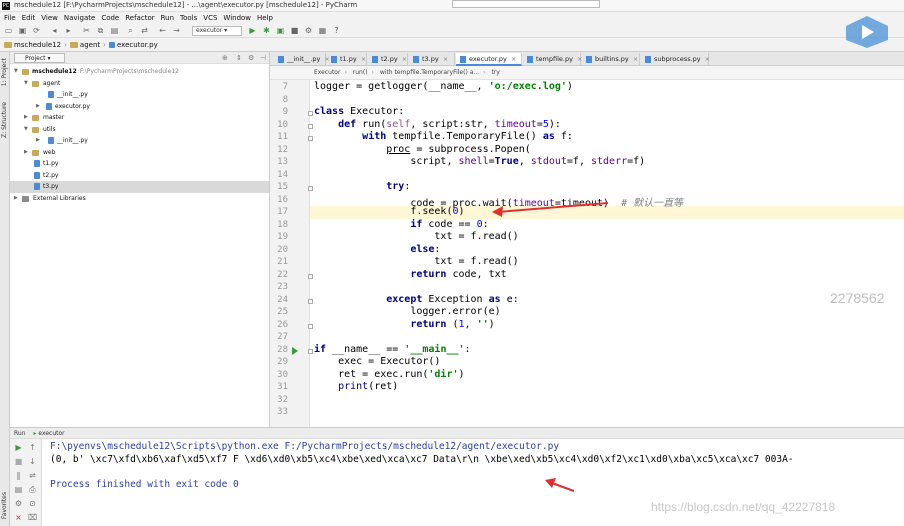 The width and height of the screenshot is (904, 526). What do you see at coordinates (553, 207) in the screenshot?
I see `annotation-arrow-seek` at bounding box center [553, 207].